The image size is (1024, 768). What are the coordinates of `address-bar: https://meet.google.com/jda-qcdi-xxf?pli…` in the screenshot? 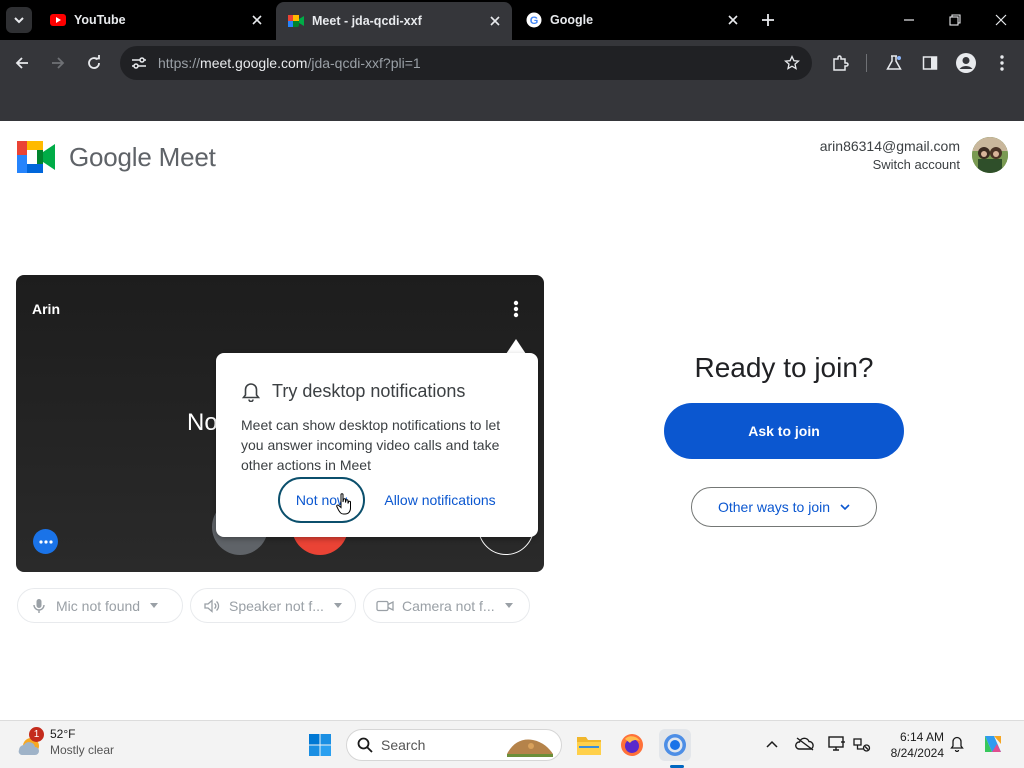 It's located at (466, 63).